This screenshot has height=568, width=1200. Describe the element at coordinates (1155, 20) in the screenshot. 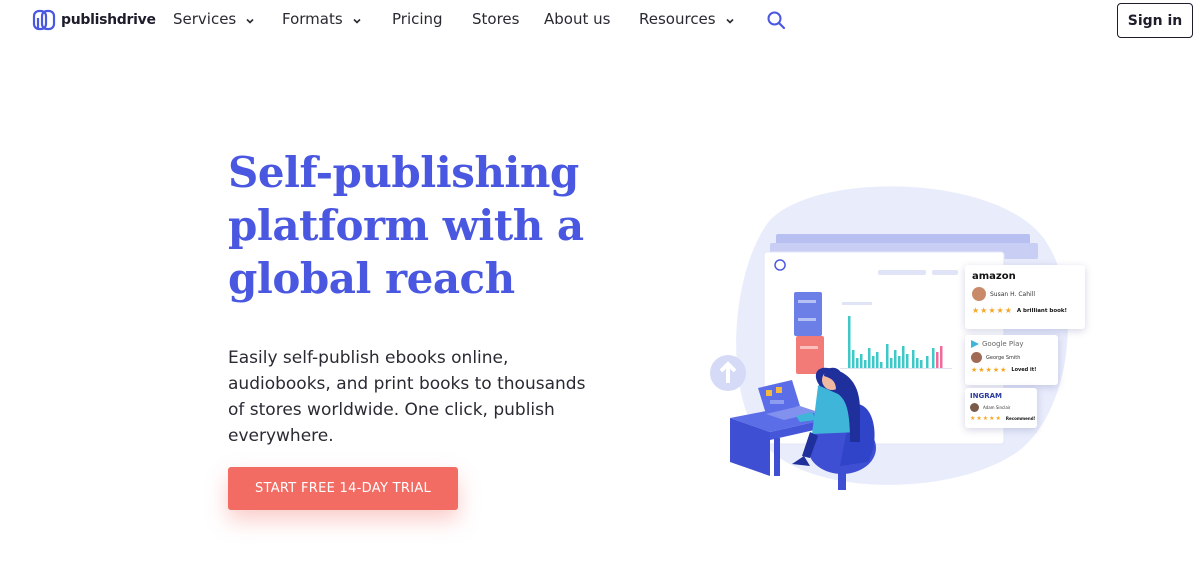

I see `sign-in-button: Sign in` at that location.